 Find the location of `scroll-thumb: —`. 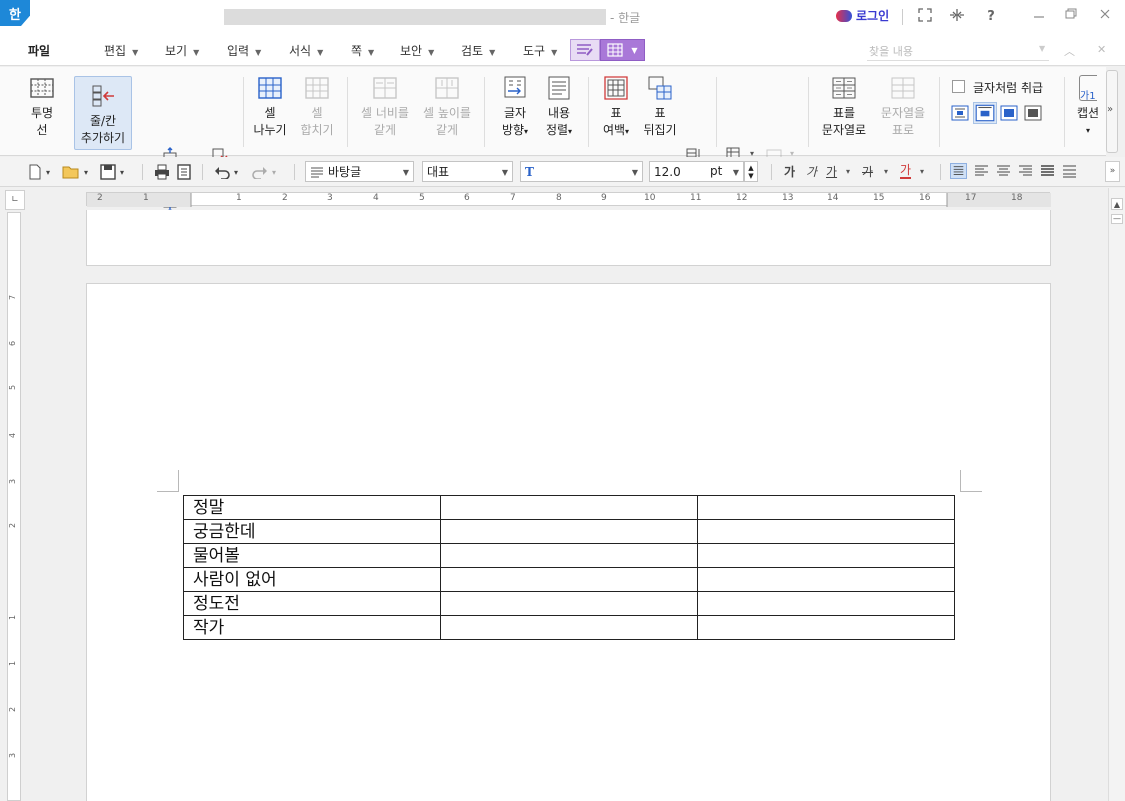

scroll-thumb: — is located at coordinates (1117, 219).